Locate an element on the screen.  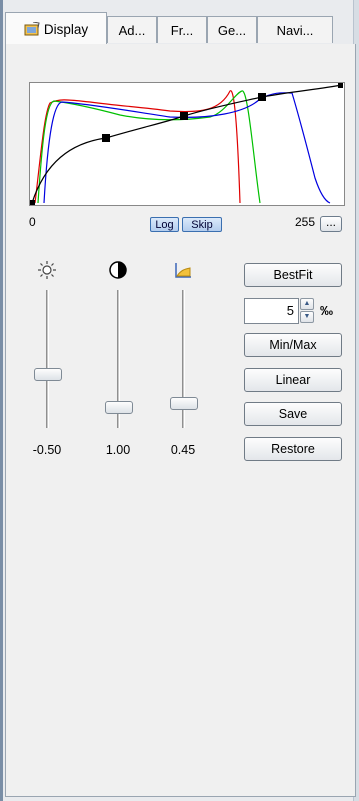
linear-button: Linear is located at coordinates (293, 380).